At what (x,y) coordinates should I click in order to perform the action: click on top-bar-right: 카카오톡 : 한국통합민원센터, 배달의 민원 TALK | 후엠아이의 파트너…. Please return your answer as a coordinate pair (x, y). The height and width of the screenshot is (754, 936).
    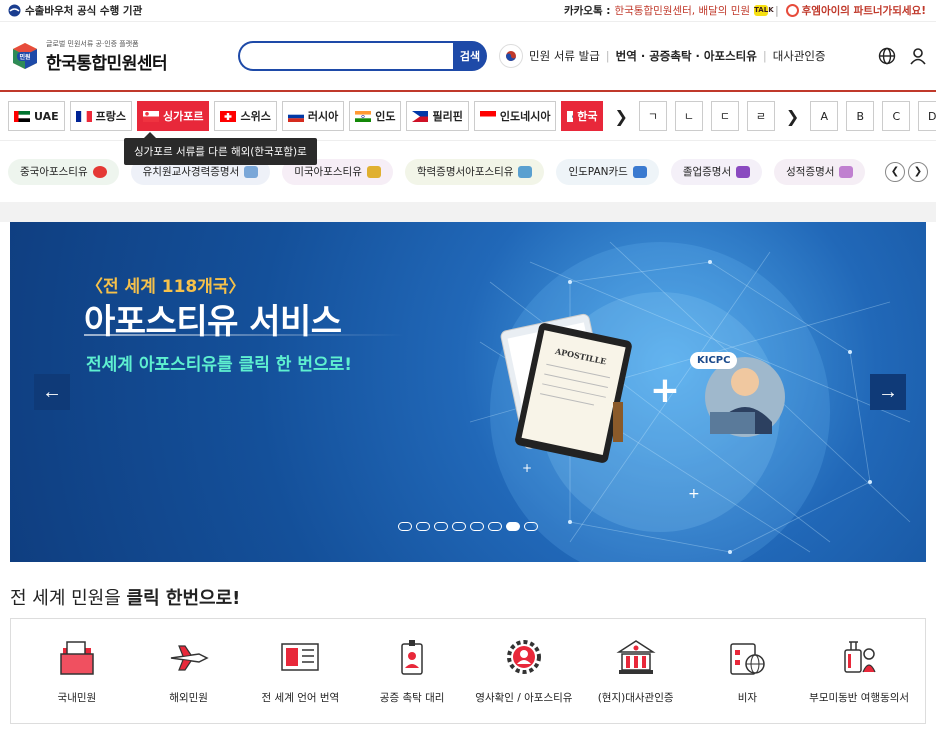
    Looking at the image, I should click on (745, 10).